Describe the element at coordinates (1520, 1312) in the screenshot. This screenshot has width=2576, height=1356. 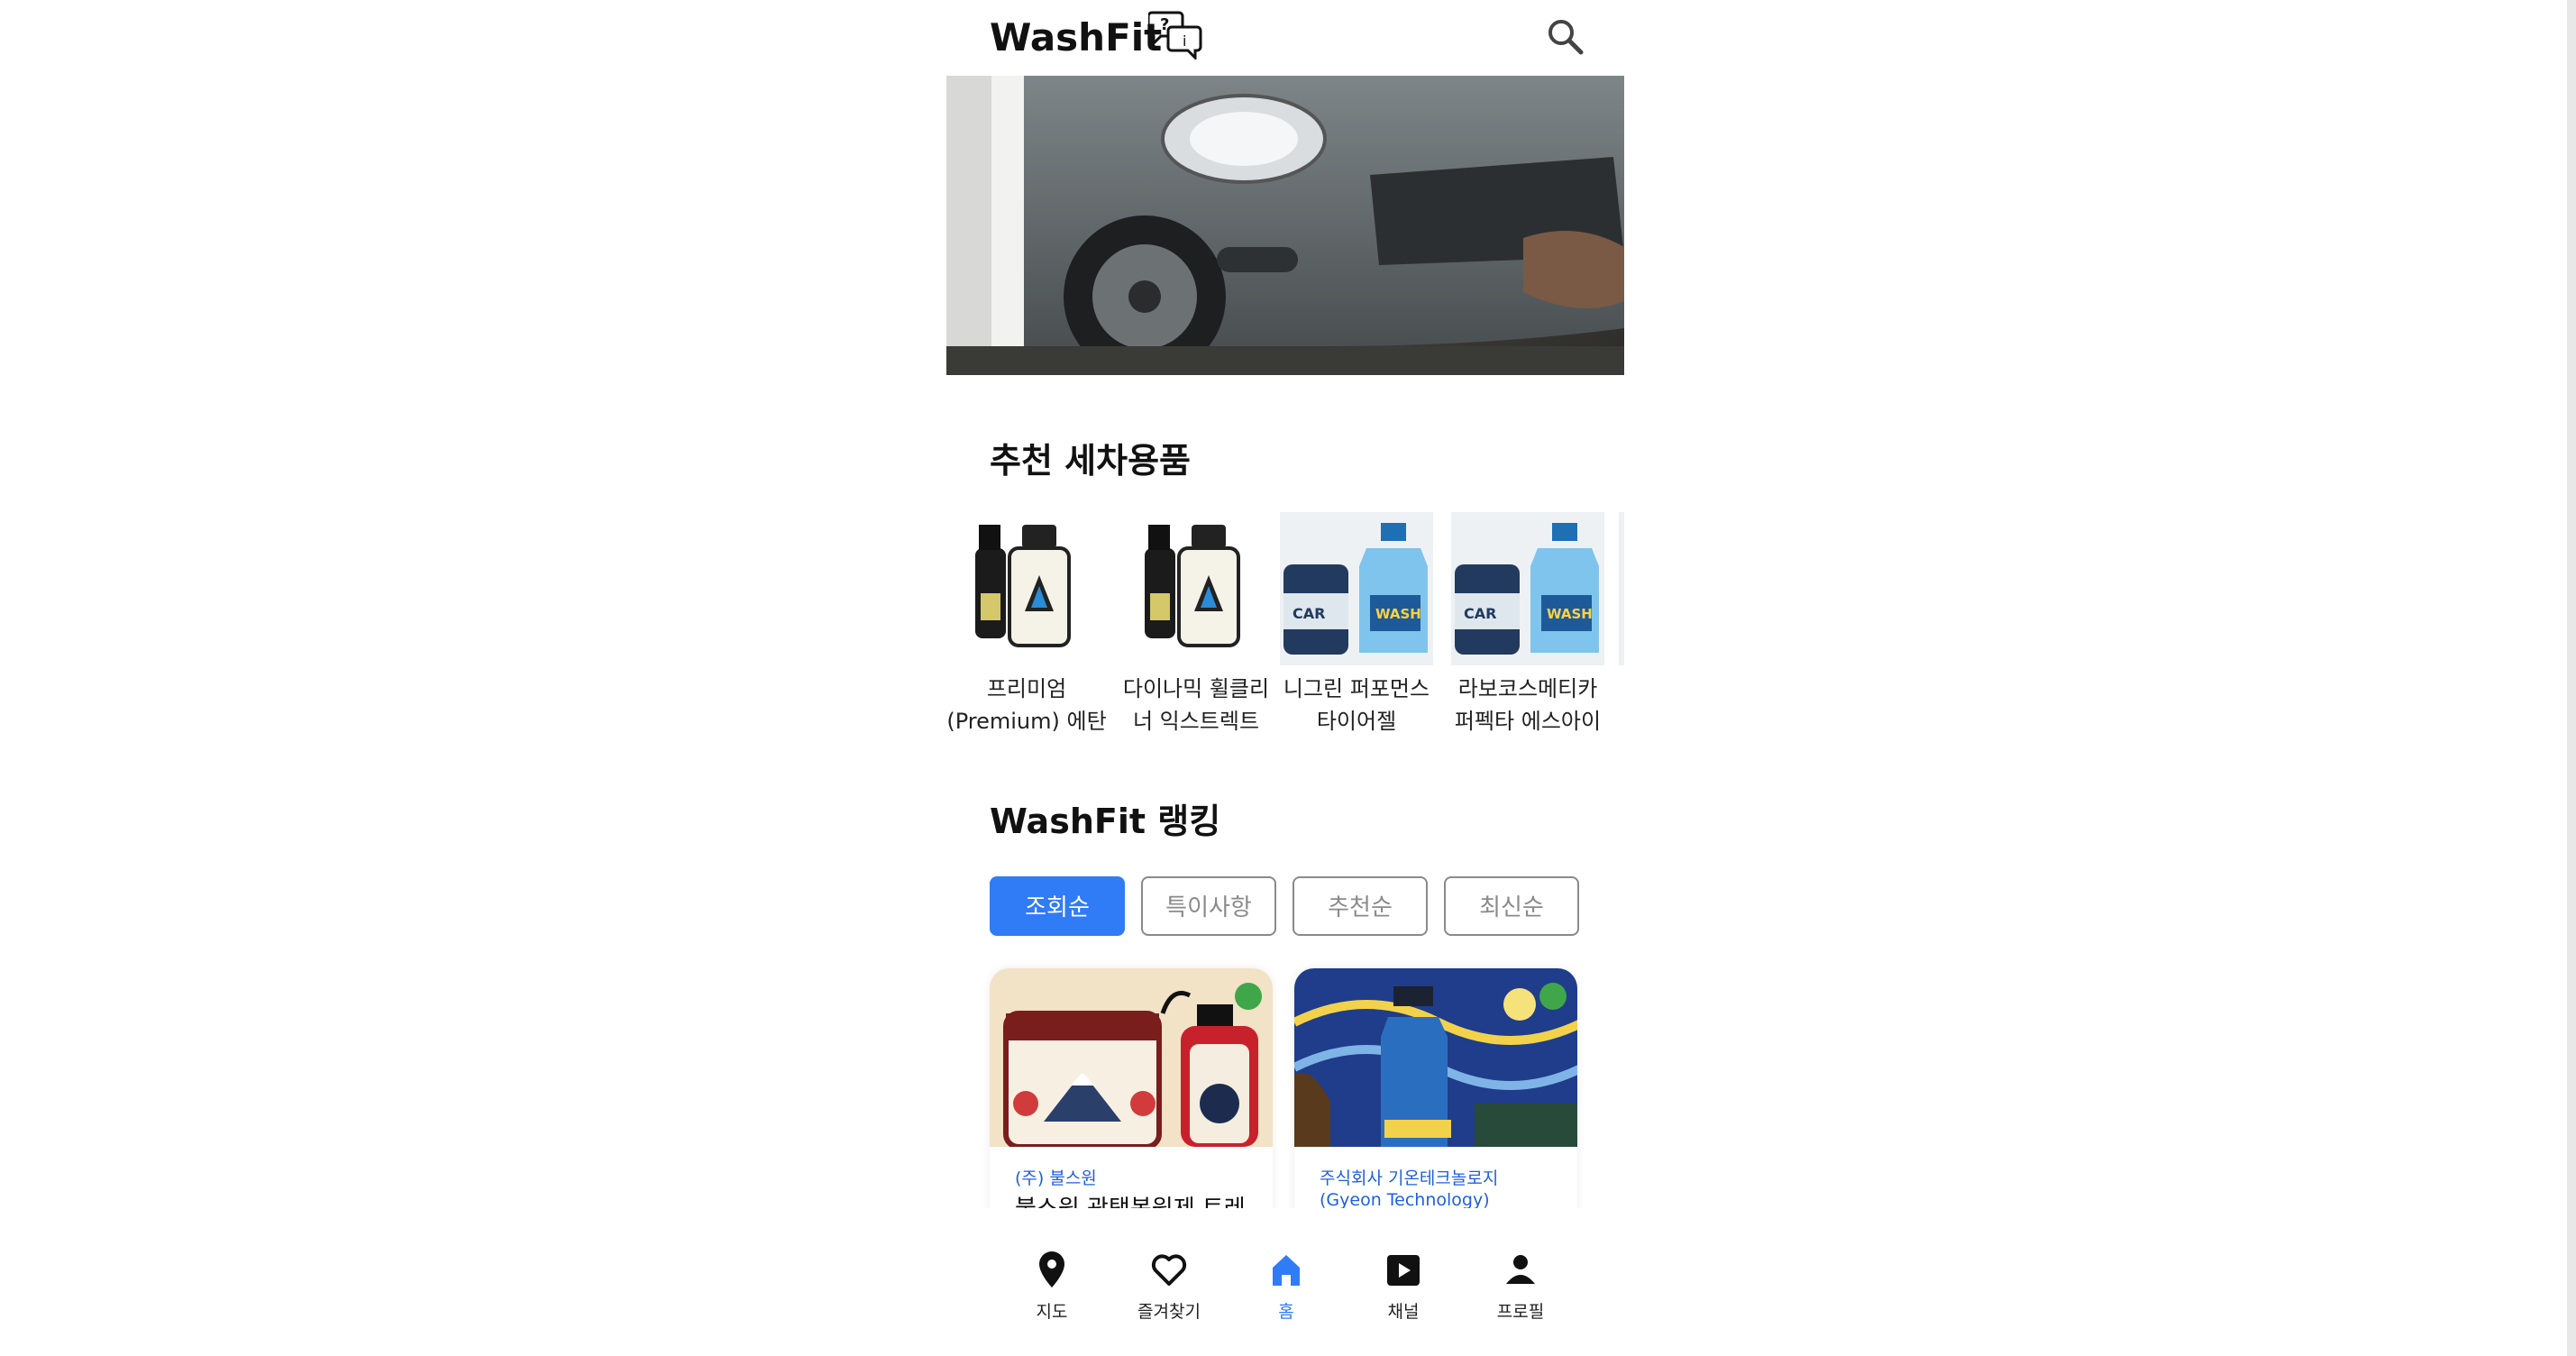
I see `nav-profile-label: 프로필` at that location.